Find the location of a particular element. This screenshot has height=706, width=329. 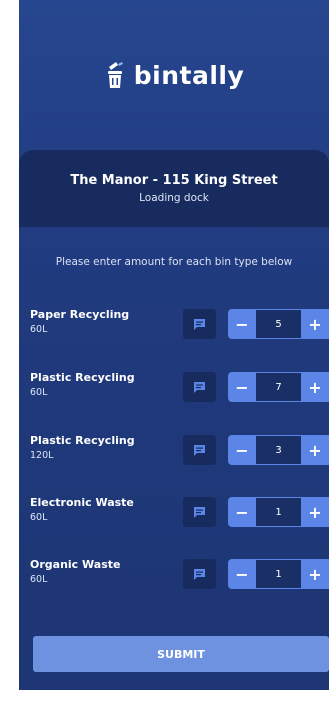

bin-row: Plastic Recycling 120L − 3 + is located at coordinates (174, 454).